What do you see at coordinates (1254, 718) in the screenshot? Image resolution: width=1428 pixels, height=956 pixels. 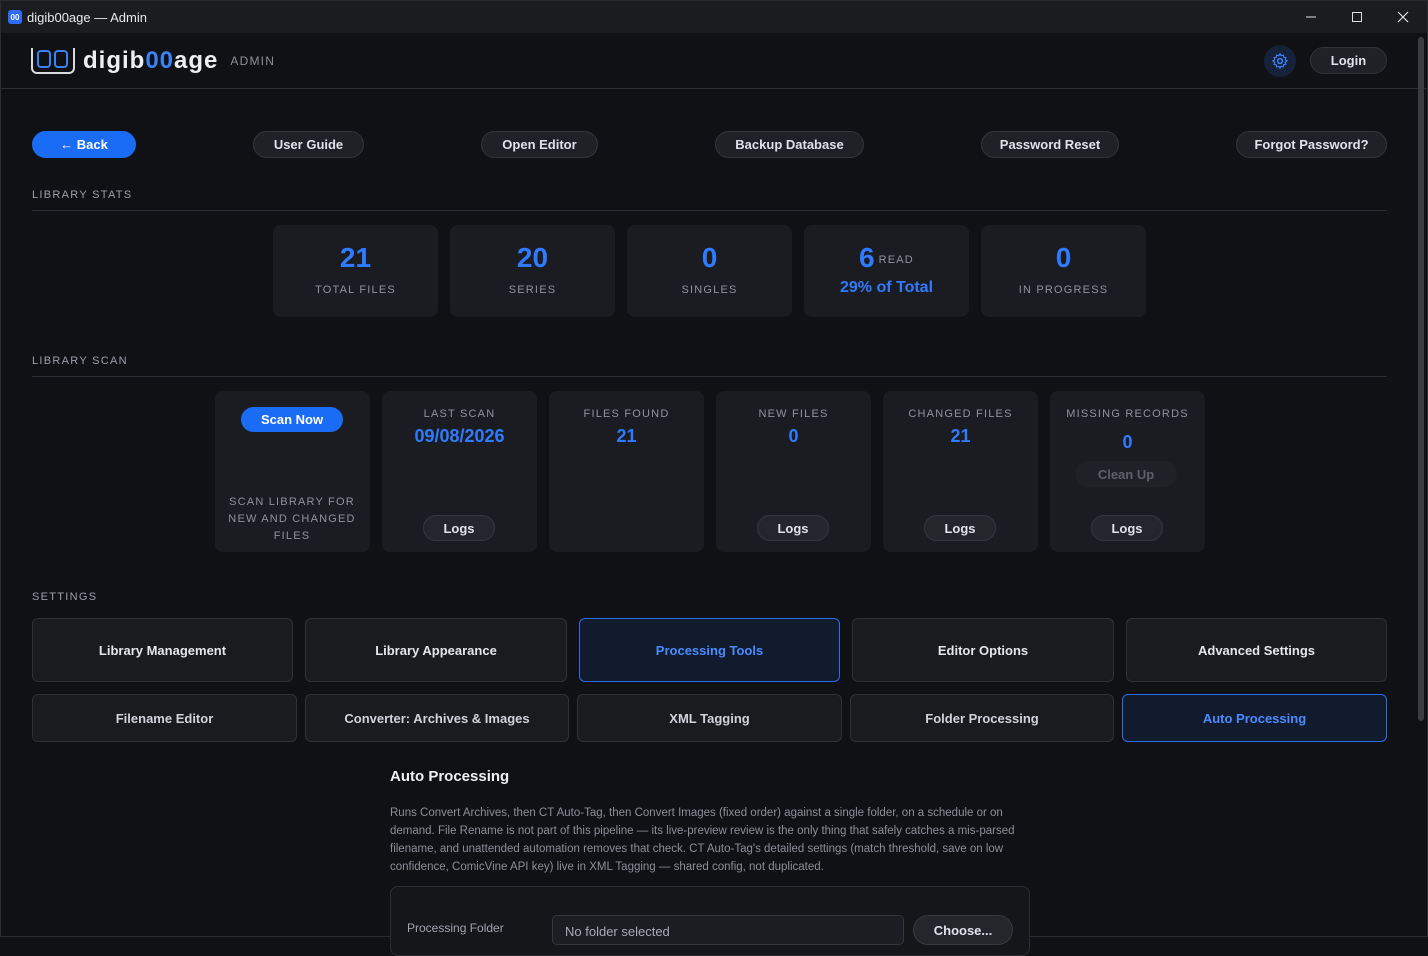 I see `subtab-auto-processing: Auto Processing` at bounding box center [1254, 718].